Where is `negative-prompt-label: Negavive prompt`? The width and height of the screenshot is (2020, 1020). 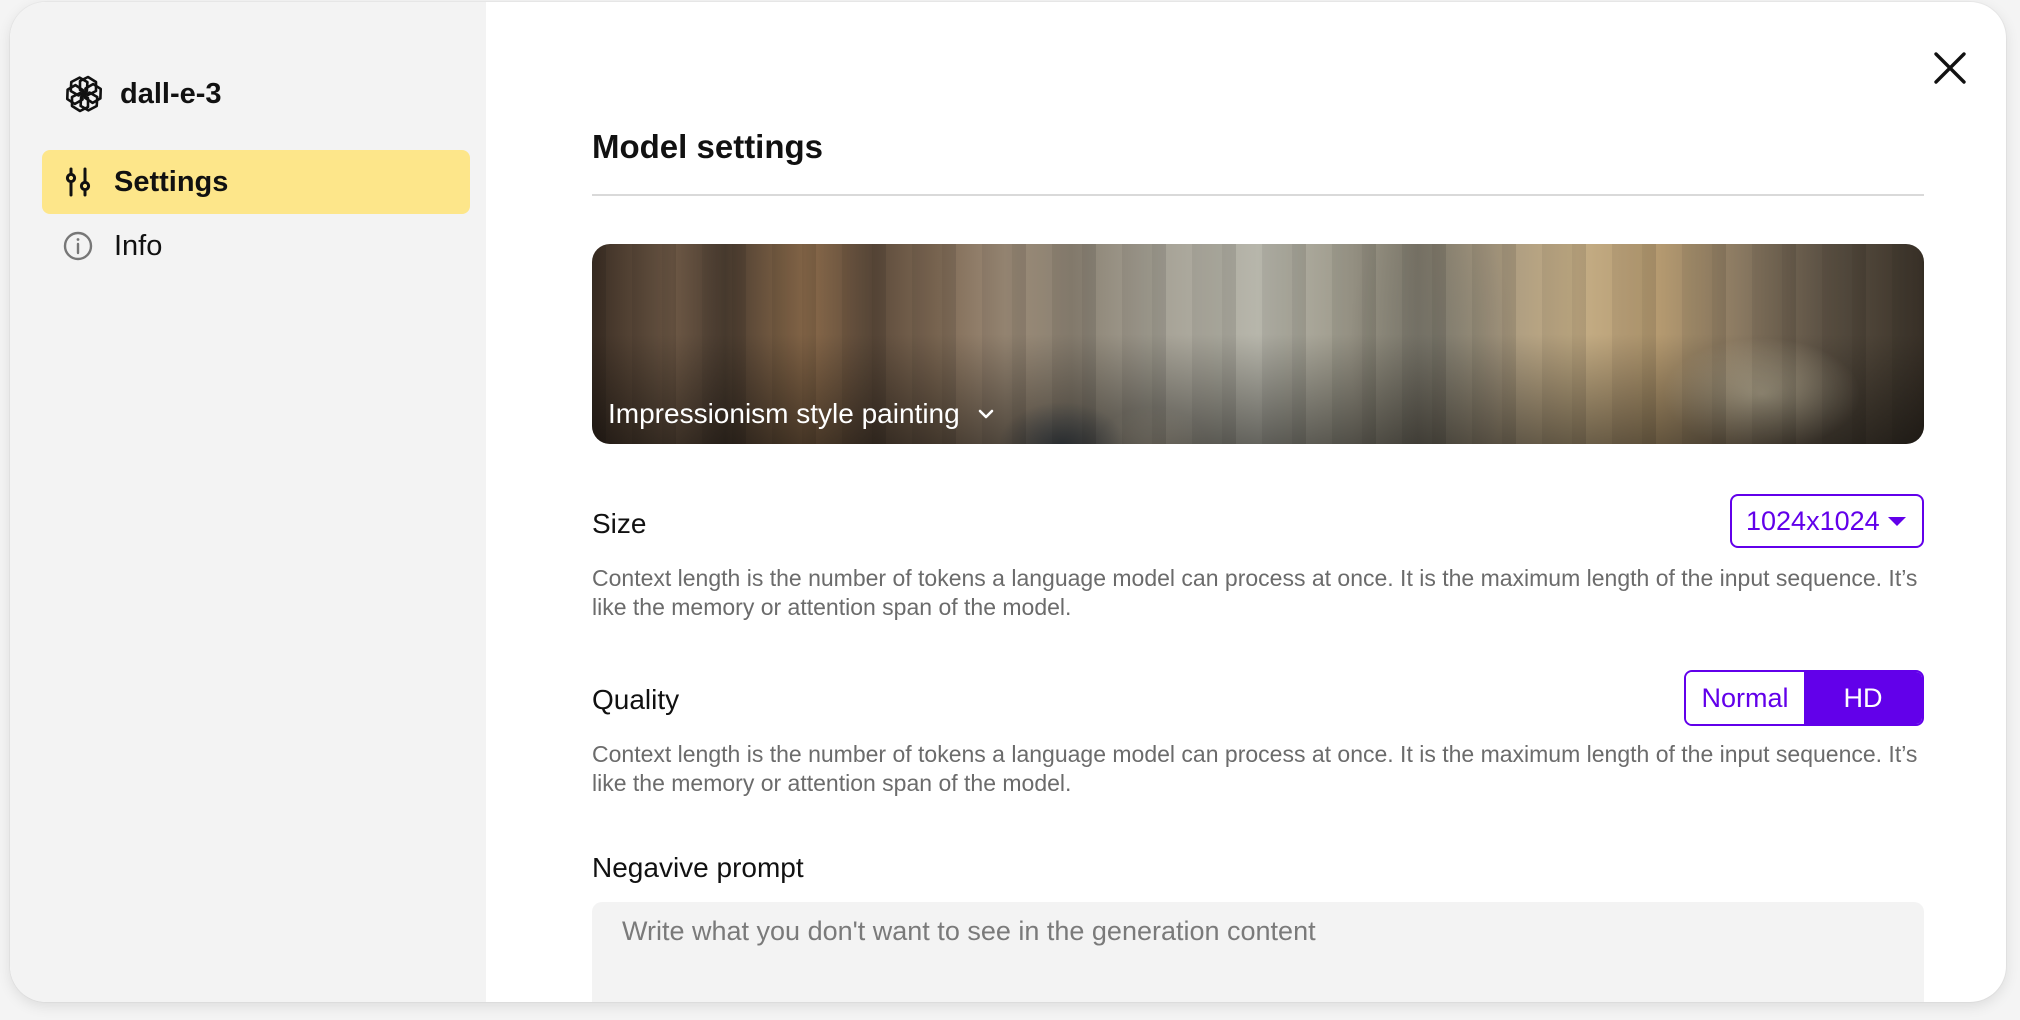
negative-prompt-label: Negavive prompt is located at coordinates (698, 867).